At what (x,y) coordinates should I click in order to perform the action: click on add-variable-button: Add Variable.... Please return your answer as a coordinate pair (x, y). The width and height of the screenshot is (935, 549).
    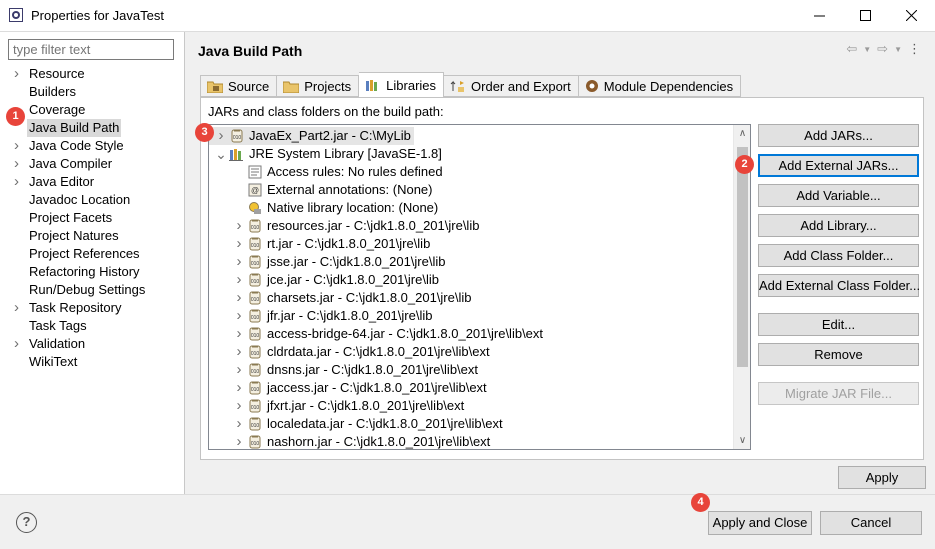
    Looking at the image, I should click on (838, 195).